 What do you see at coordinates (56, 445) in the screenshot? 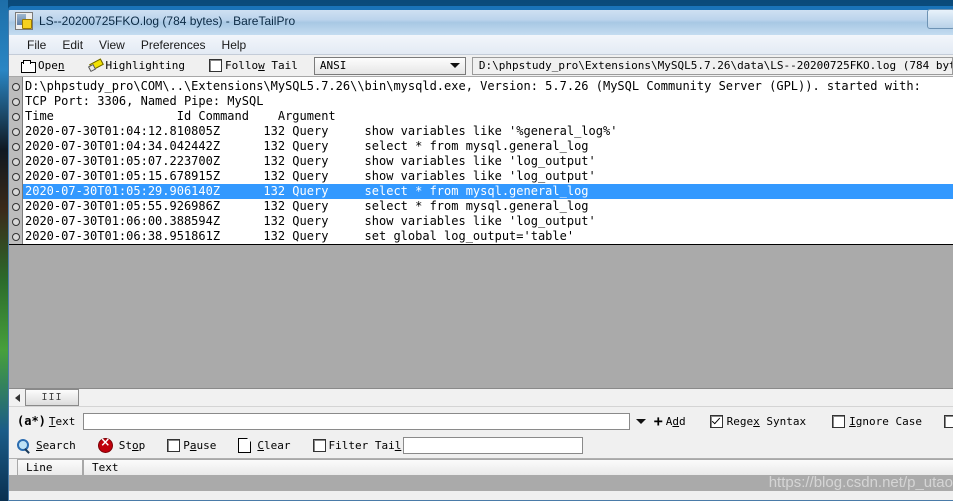
I see `search-button-label: Search` at bounding box center [56, 445].